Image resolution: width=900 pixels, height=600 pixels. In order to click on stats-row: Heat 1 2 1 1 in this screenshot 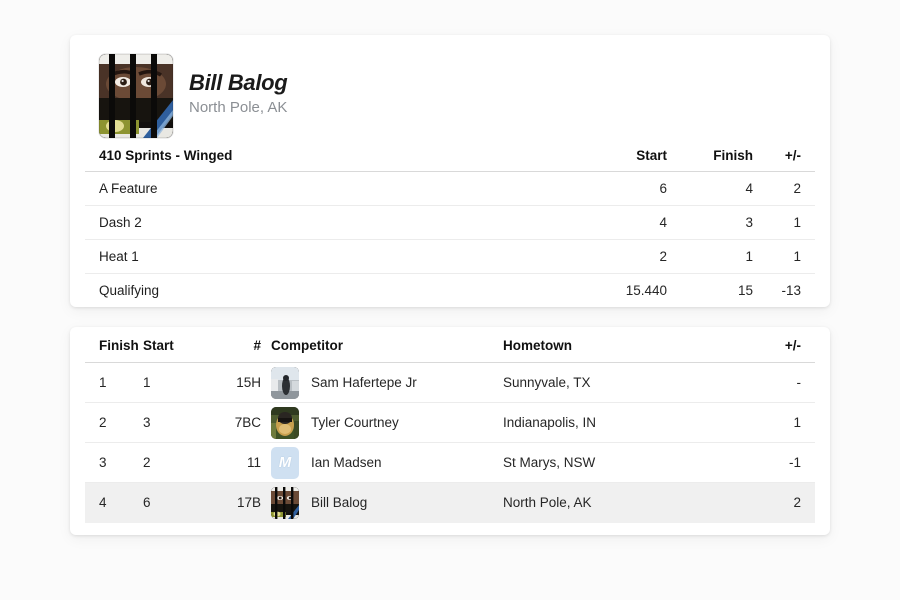, I will do `click(450, 256)`.